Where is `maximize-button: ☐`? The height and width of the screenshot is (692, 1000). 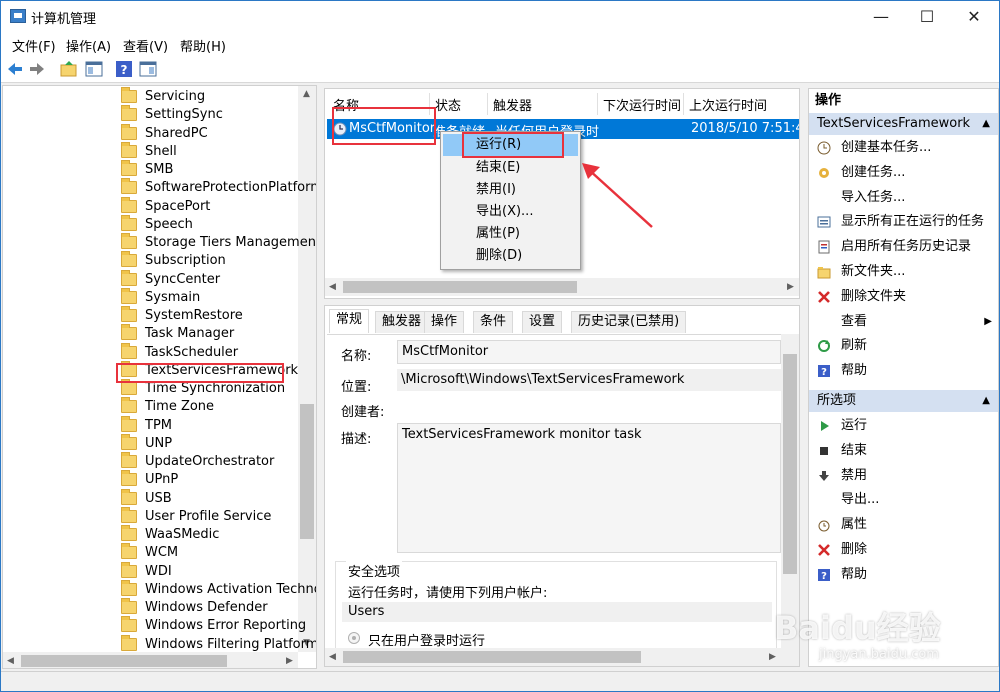
maximize-button: ☐ is located at coordinates (927, 16).